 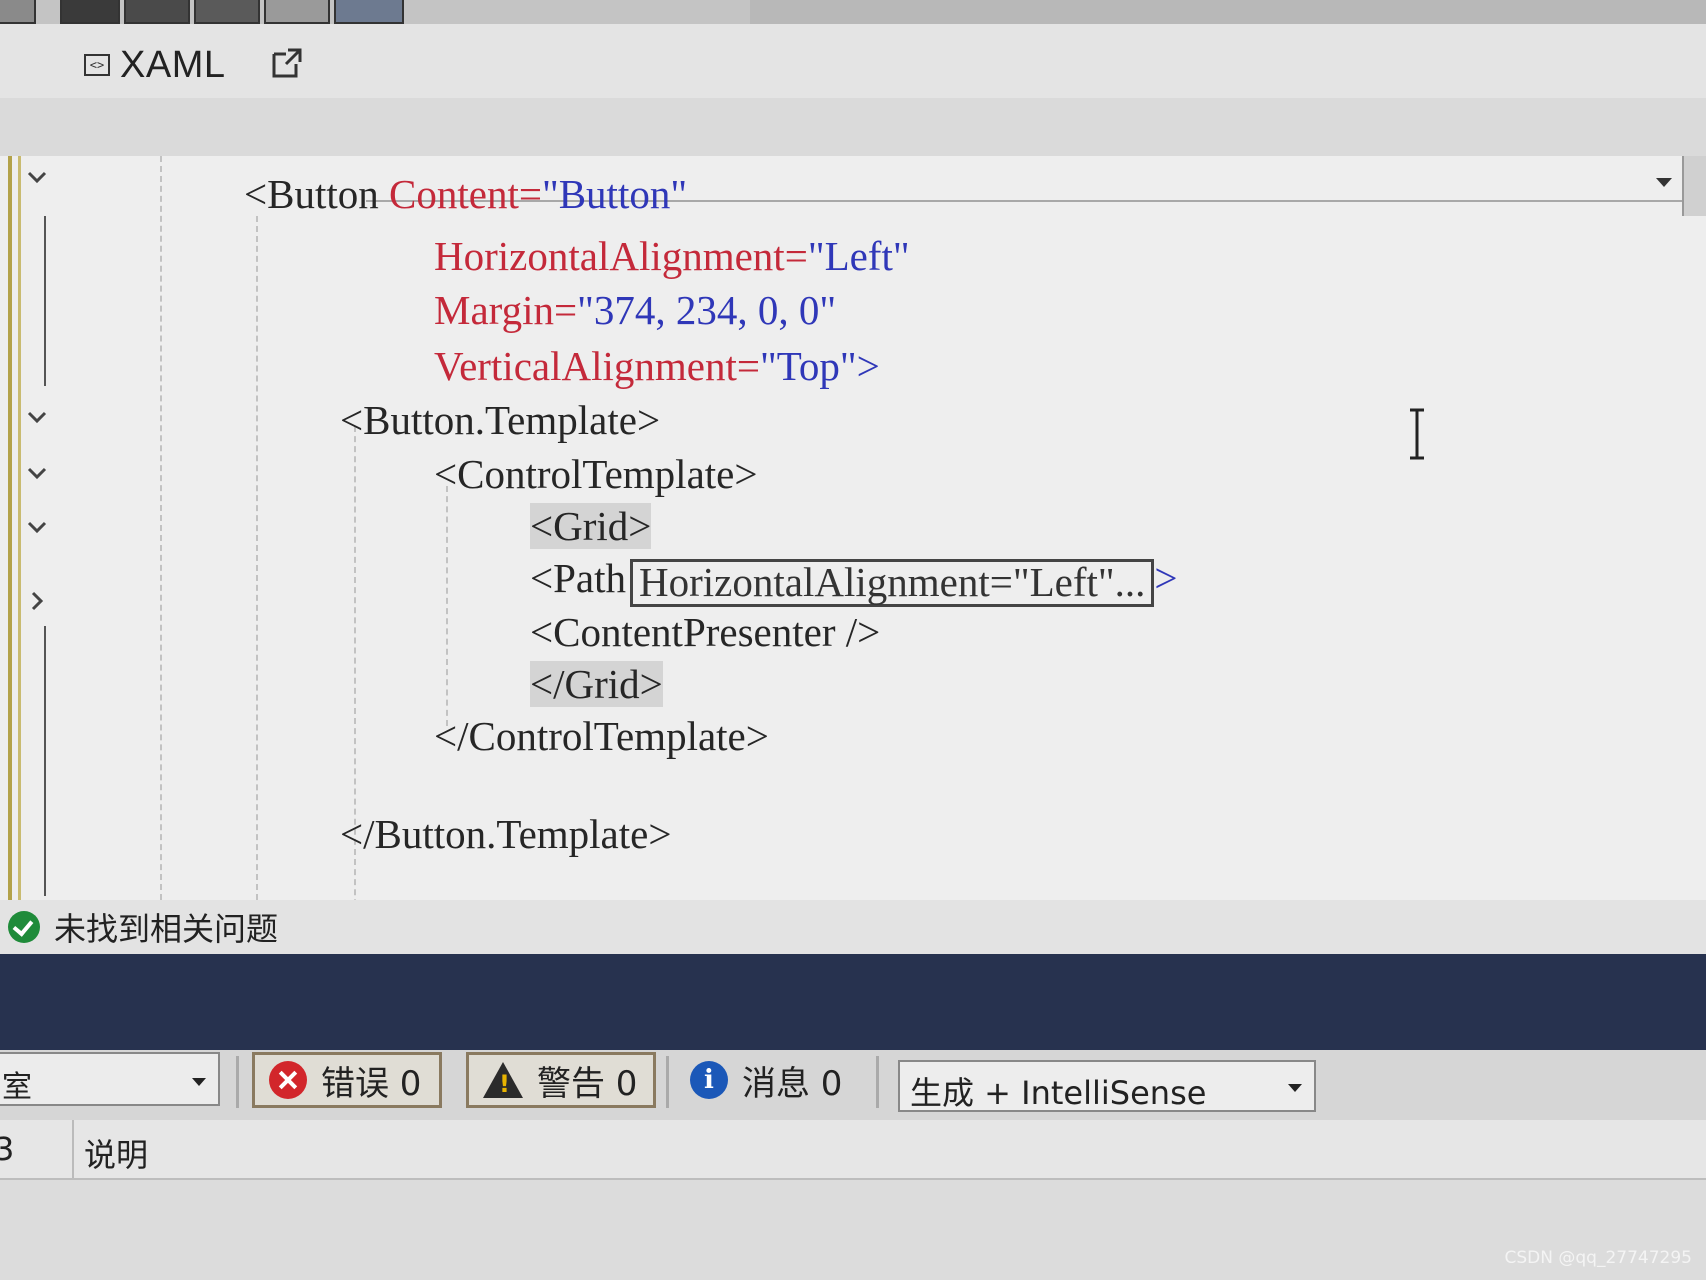 I want to click on code-value: "Top", so click(x=808, y=366).